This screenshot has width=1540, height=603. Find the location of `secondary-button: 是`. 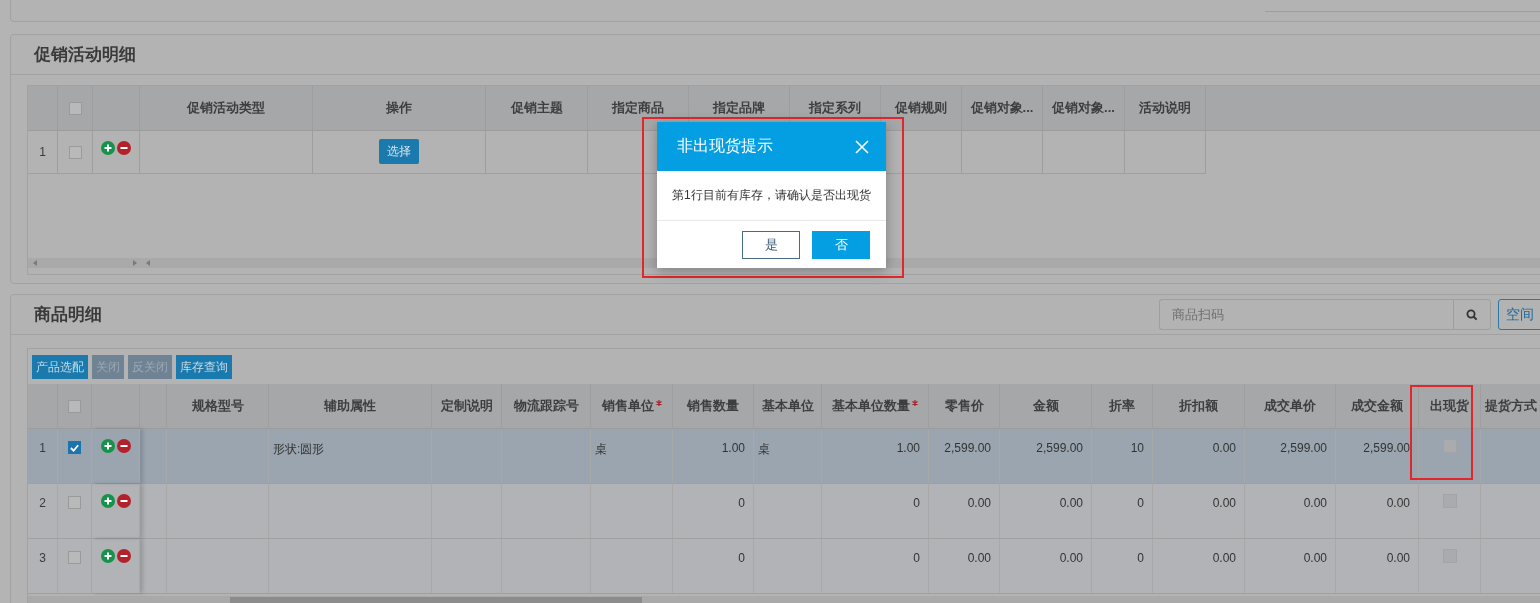

secondary-button: 是 is located at coordinates (771, 244).